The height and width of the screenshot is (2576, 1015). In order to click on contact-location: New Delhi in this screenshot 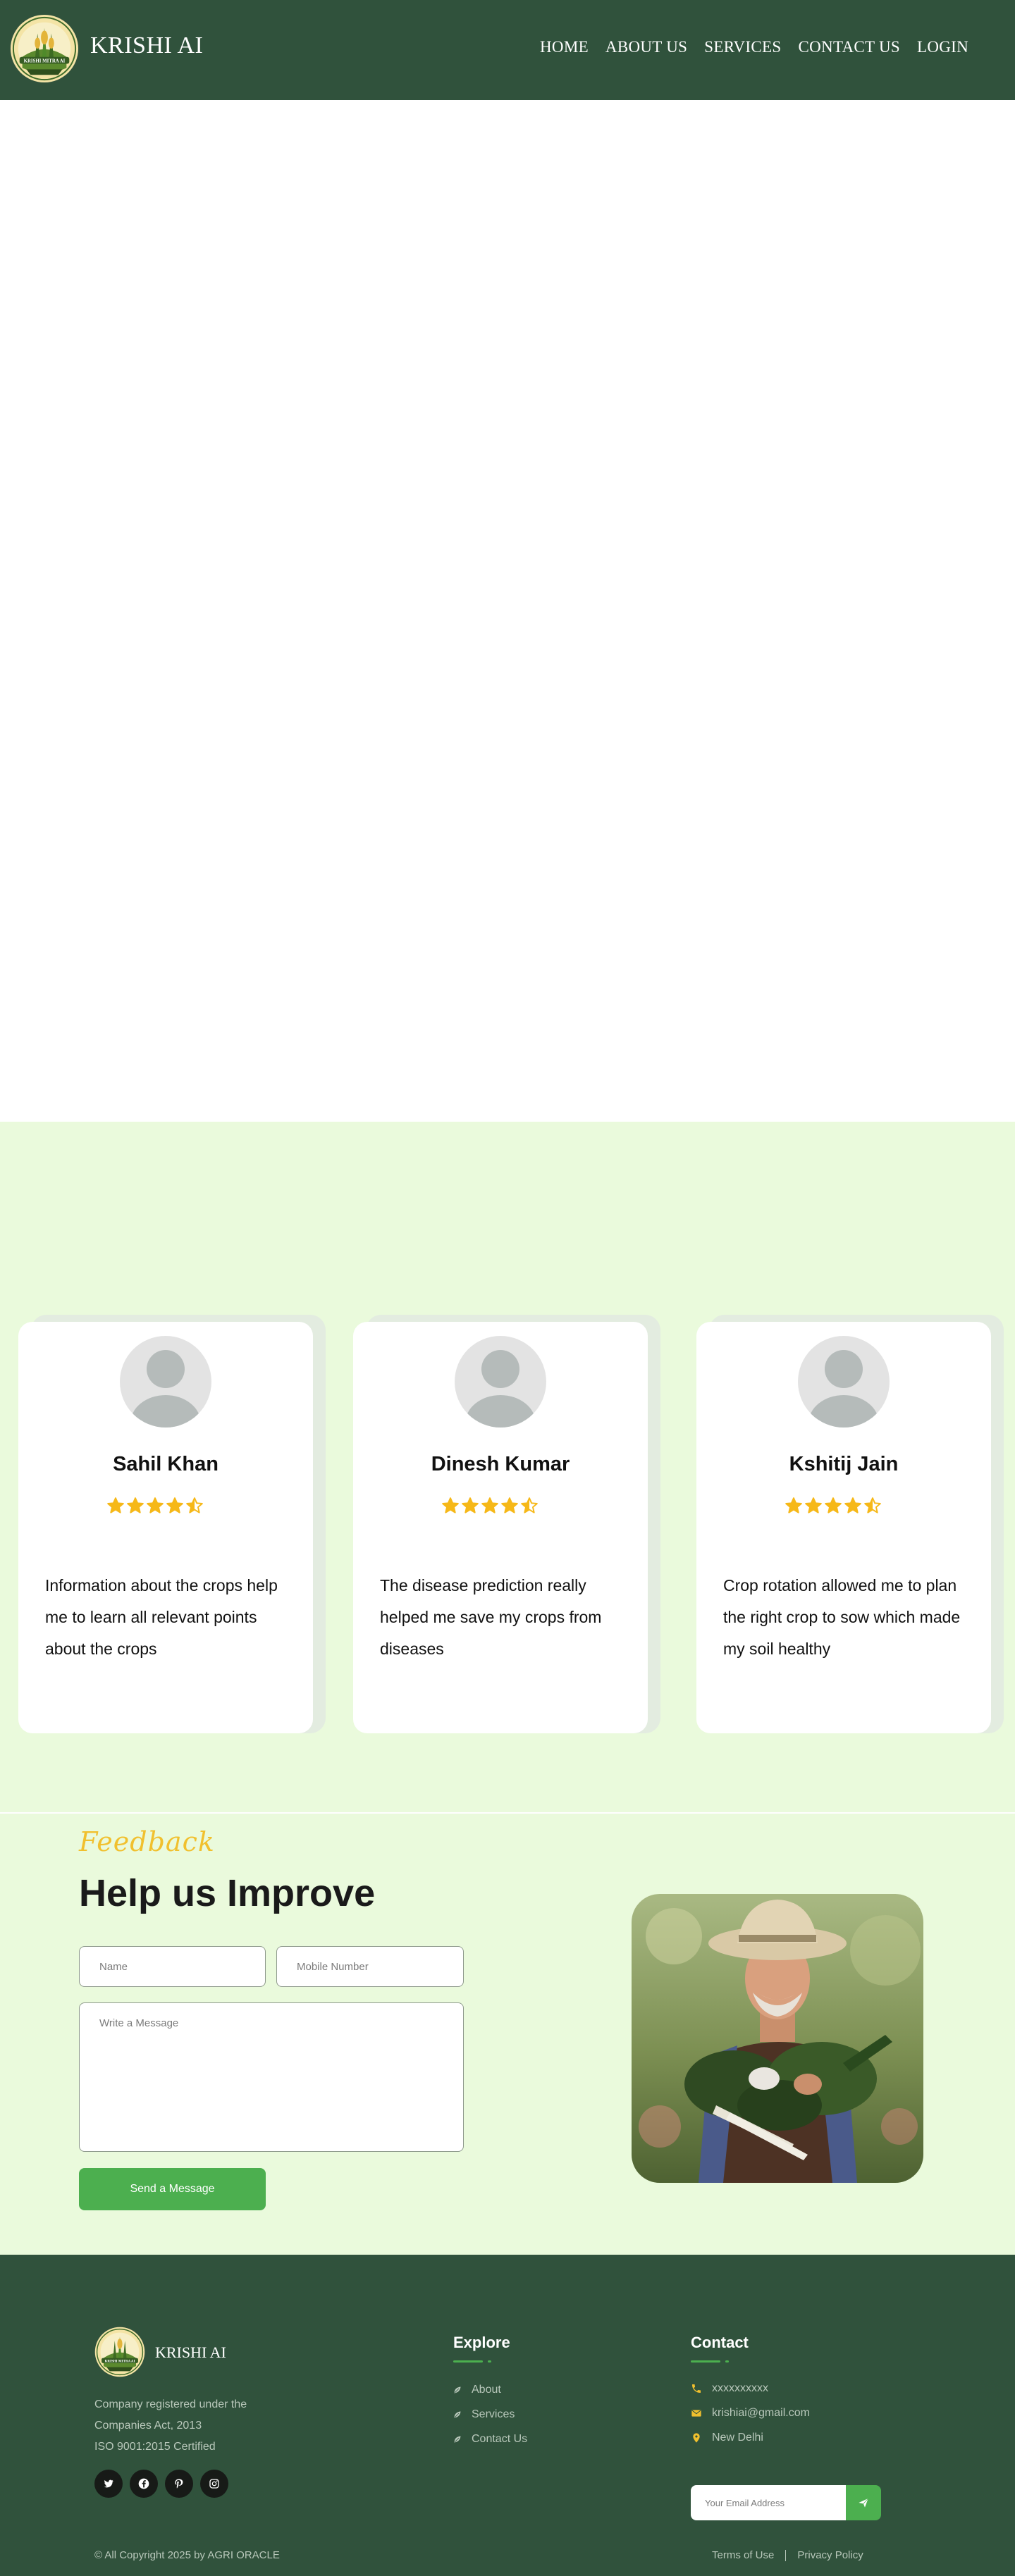, I will do `click(727, 2438)`.